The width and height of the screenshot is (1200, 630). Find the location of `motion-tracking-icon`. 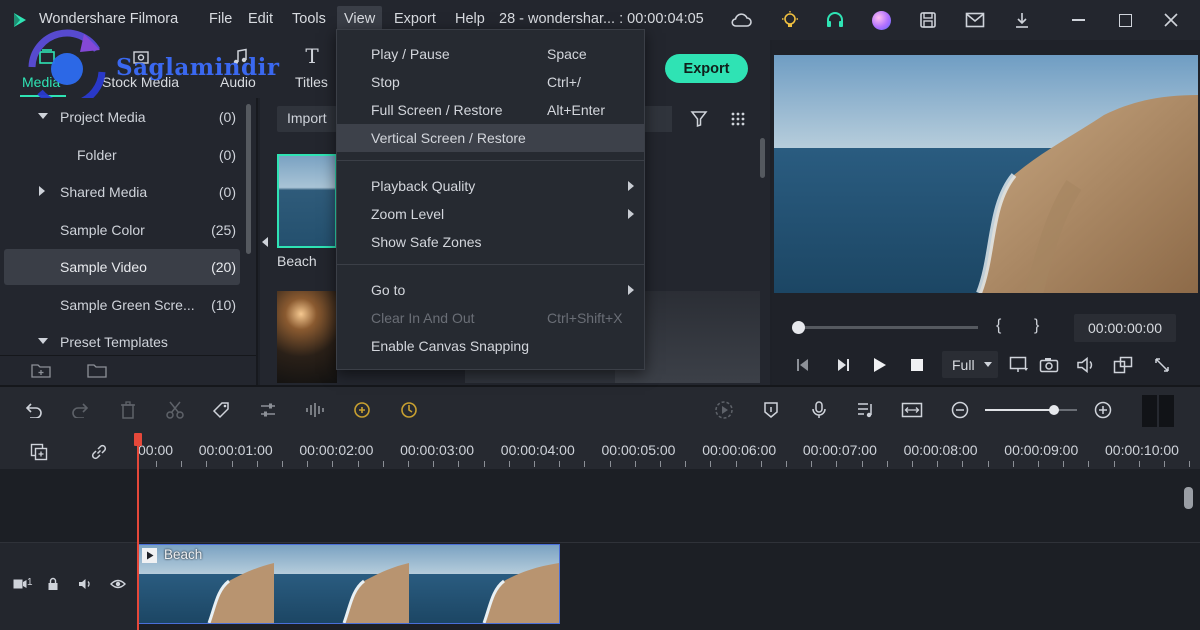

motion-tracking-icon is located at coordinates (362, 410).